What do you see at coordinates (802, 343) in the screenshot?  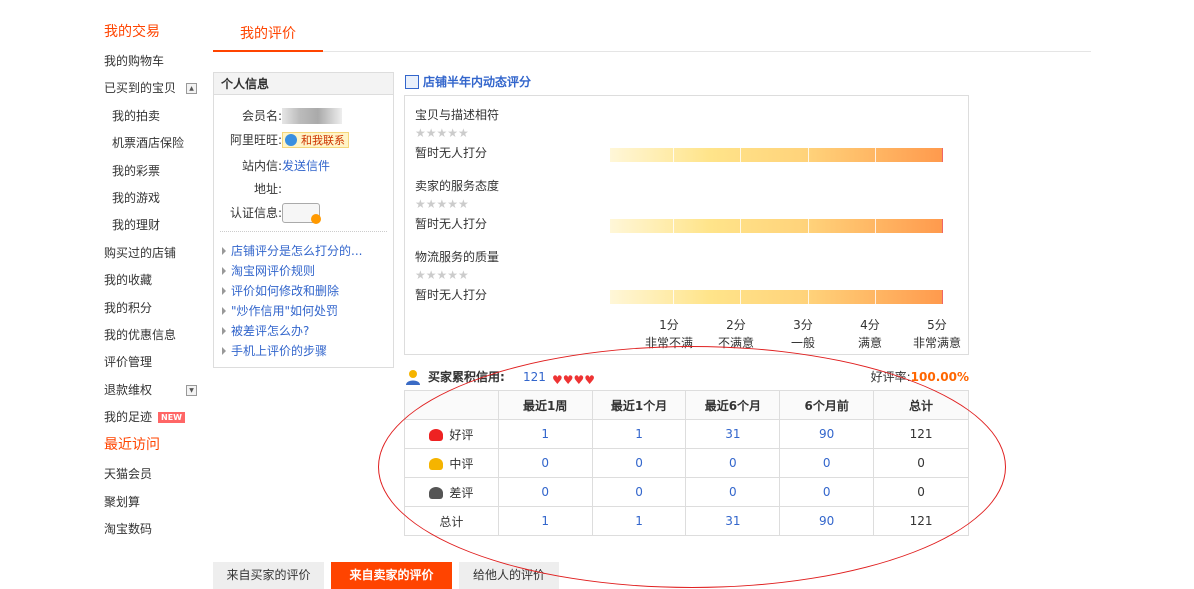 I see `dsr-scale-desc: 一般` at bounding box center [802, 343].